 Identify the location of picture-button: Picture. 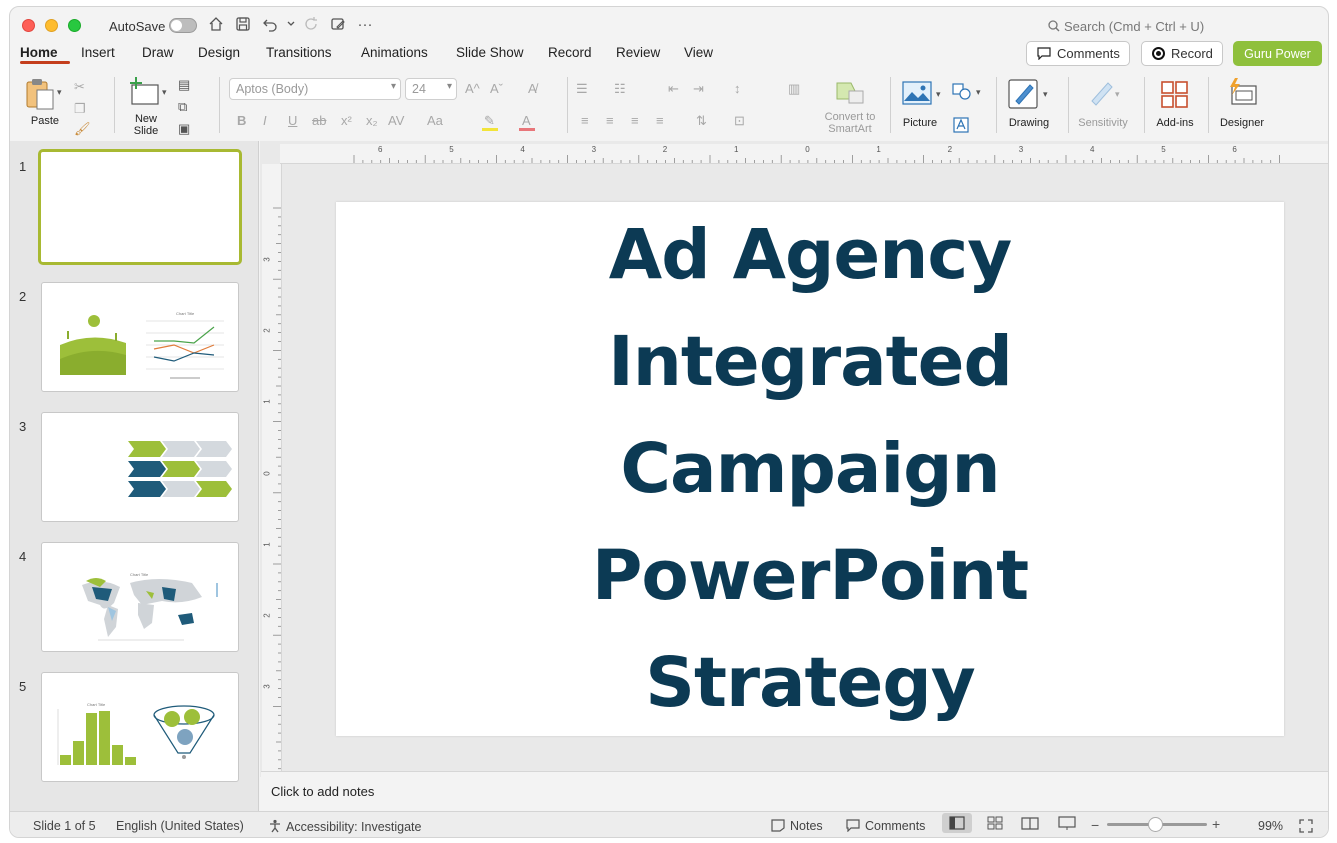
(922, 105).